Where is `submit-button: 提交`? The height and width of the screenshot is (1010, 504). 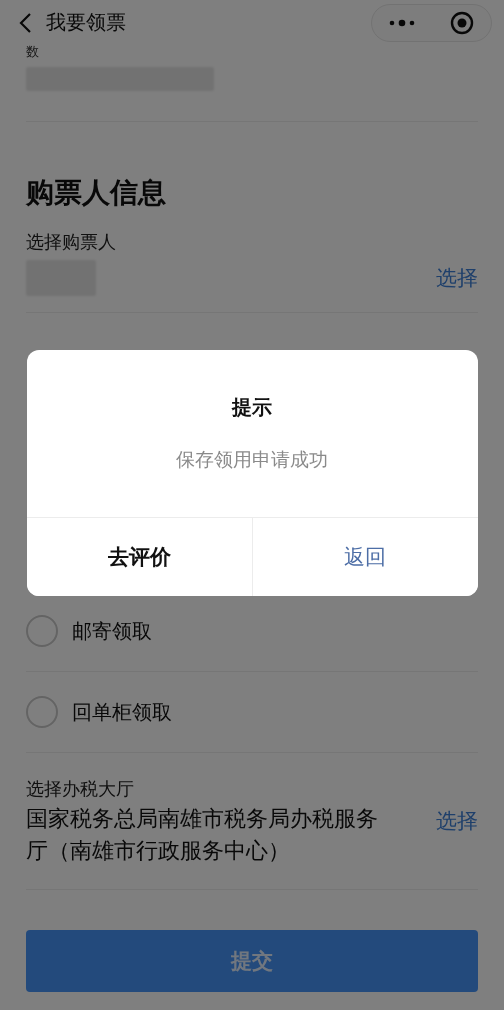
submit-button: 提交 is located at coordinates (252, 961).